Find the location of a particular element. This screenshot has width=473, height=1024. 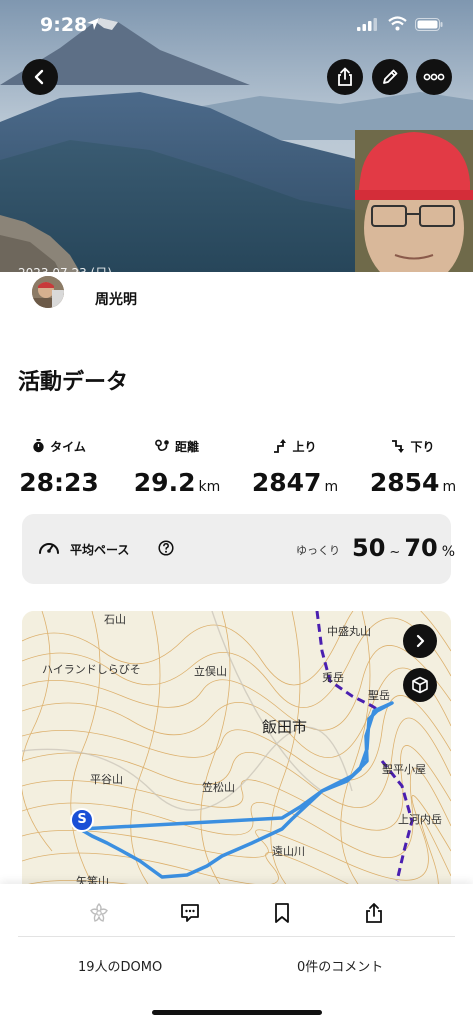

stat-descent-label: 下り is located at coordinates (422, 446).